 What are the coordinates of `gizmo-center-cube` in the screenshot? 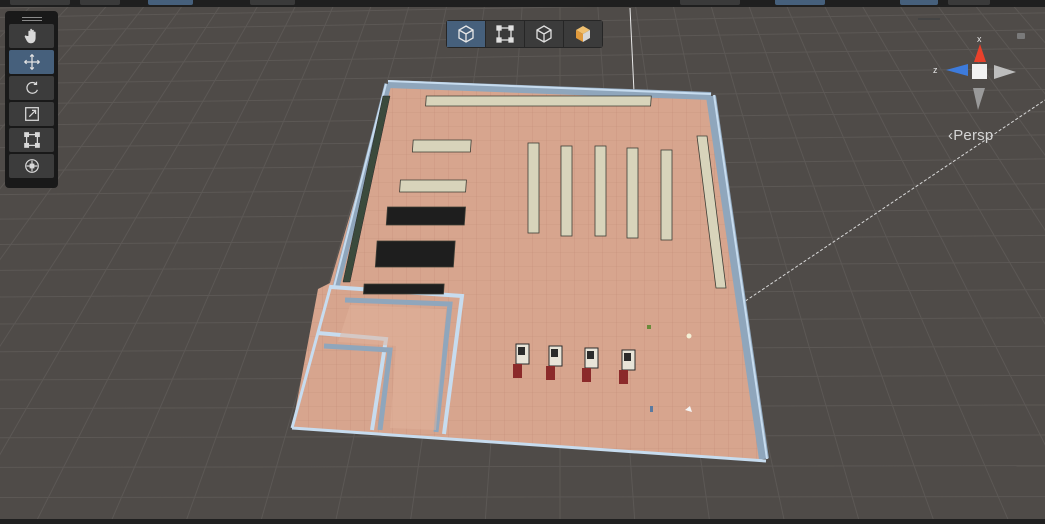 It's located at (979, 71).